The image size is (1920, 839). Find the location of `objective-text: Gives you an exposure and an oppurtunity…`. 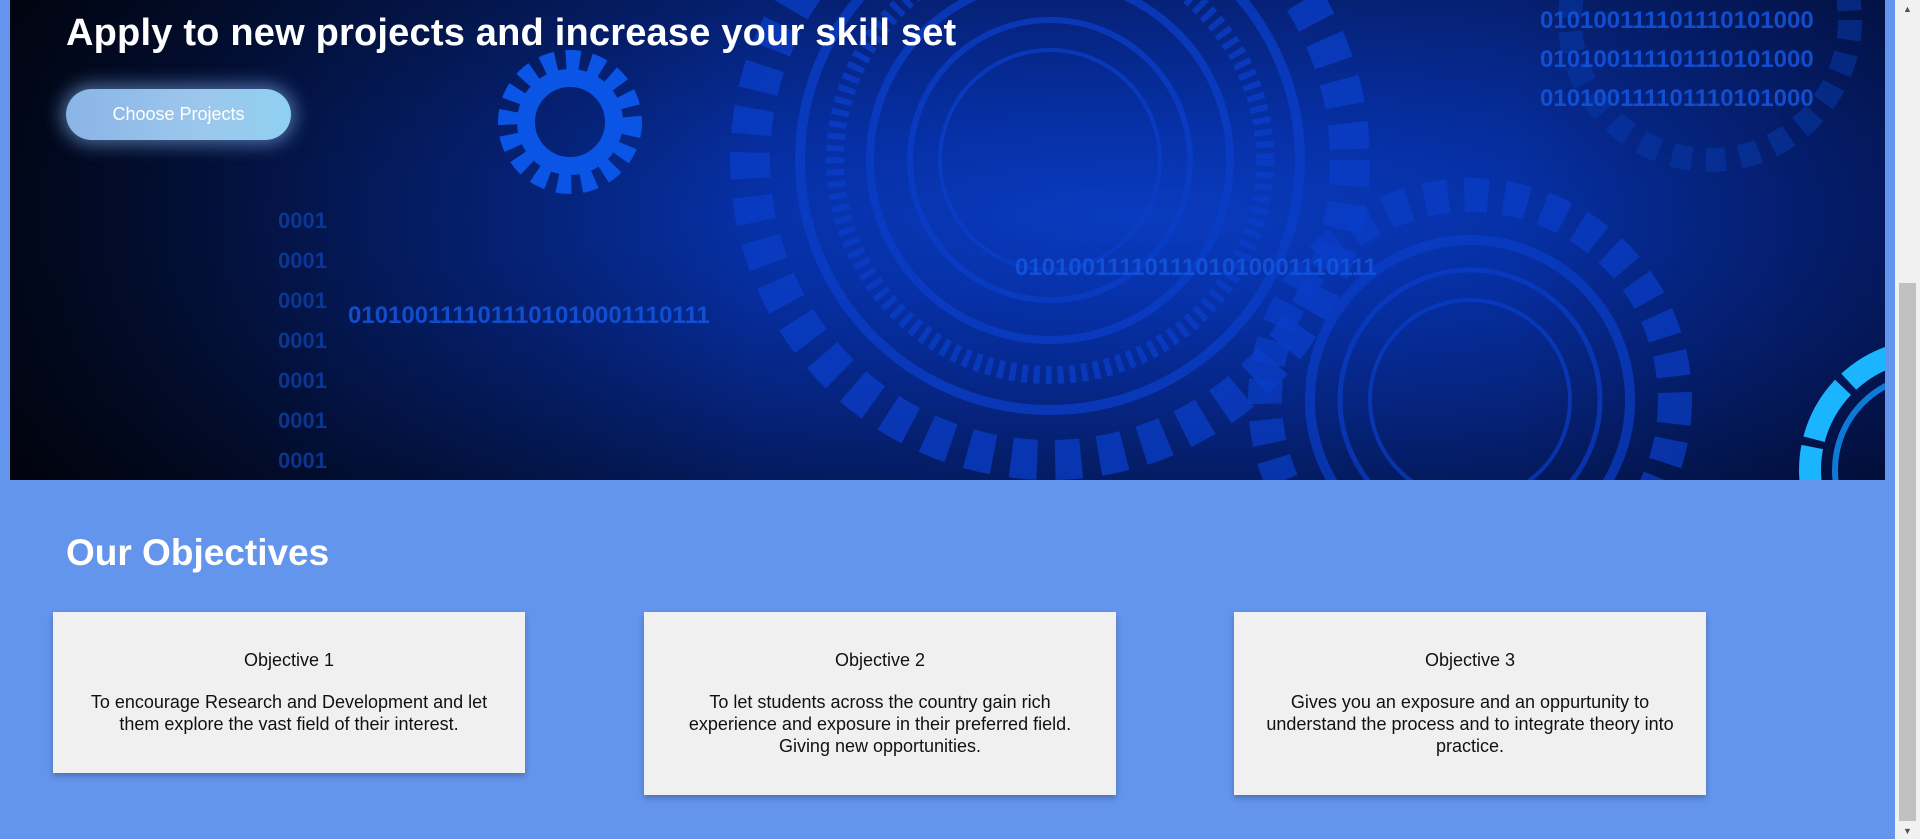

objective-text: Gives you an exposure and an oppurtunity… is located at coordinates (1470, 724).